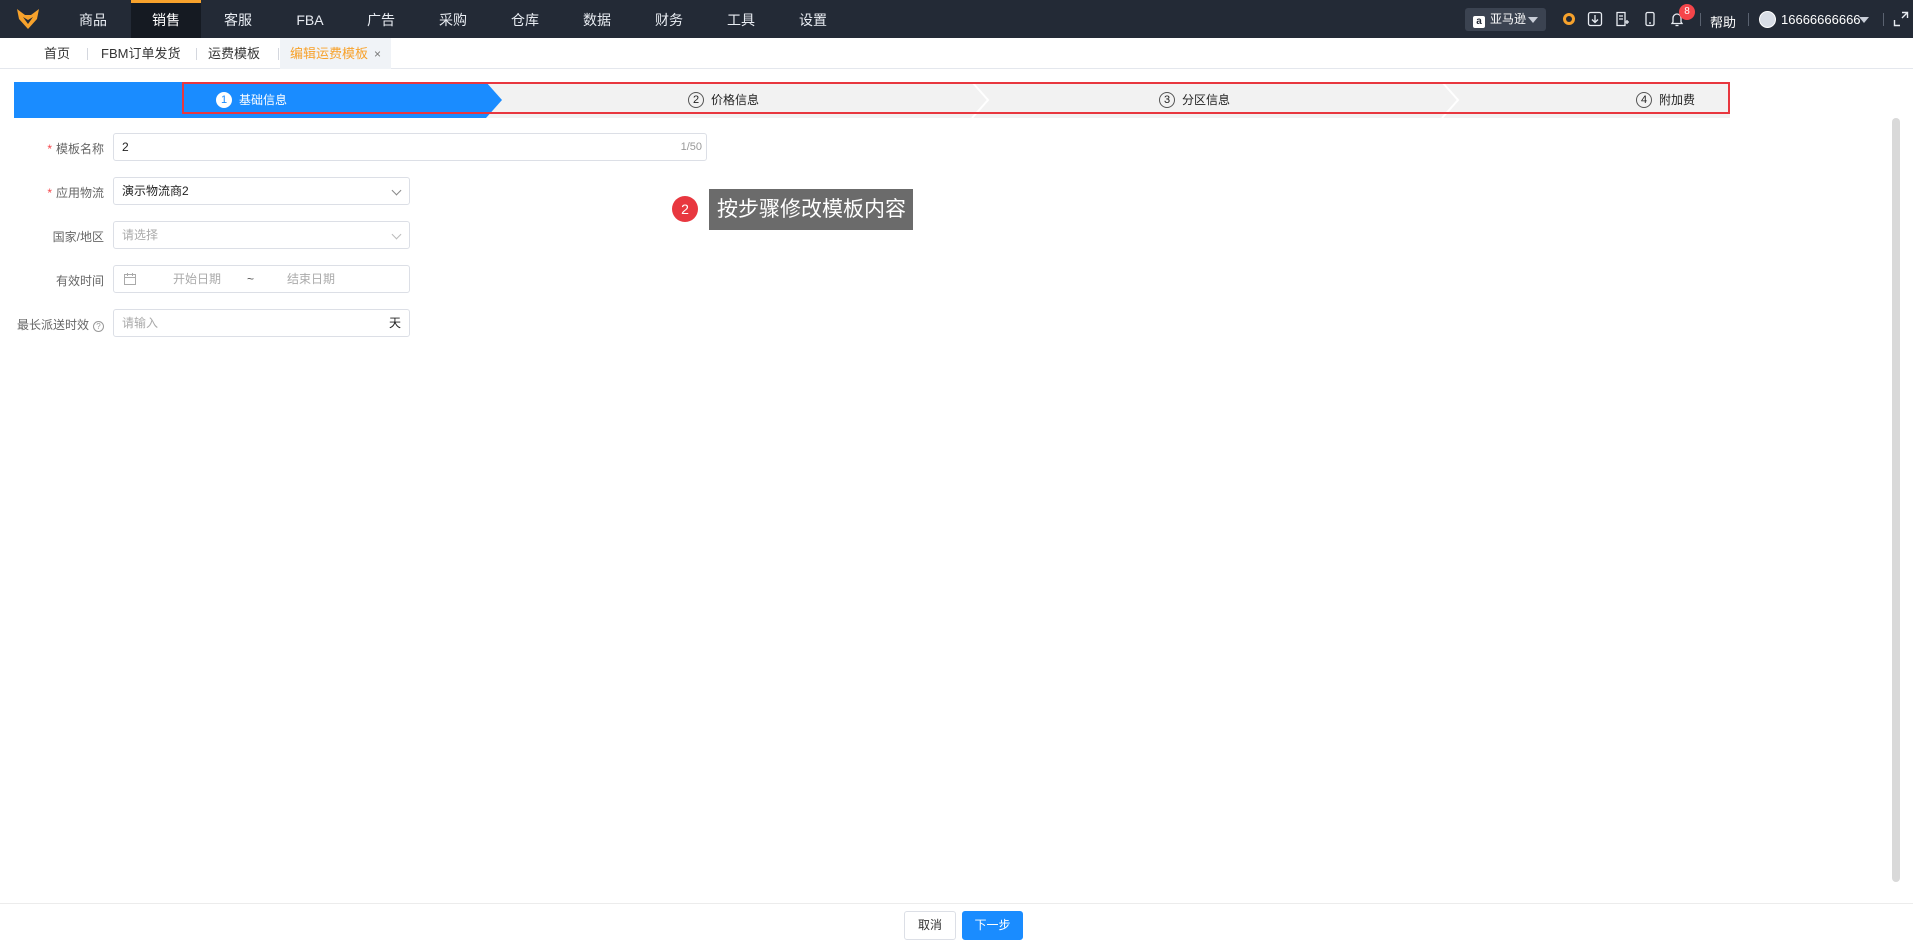  I want to click on unit-suffix: 天, so click(394, 323).